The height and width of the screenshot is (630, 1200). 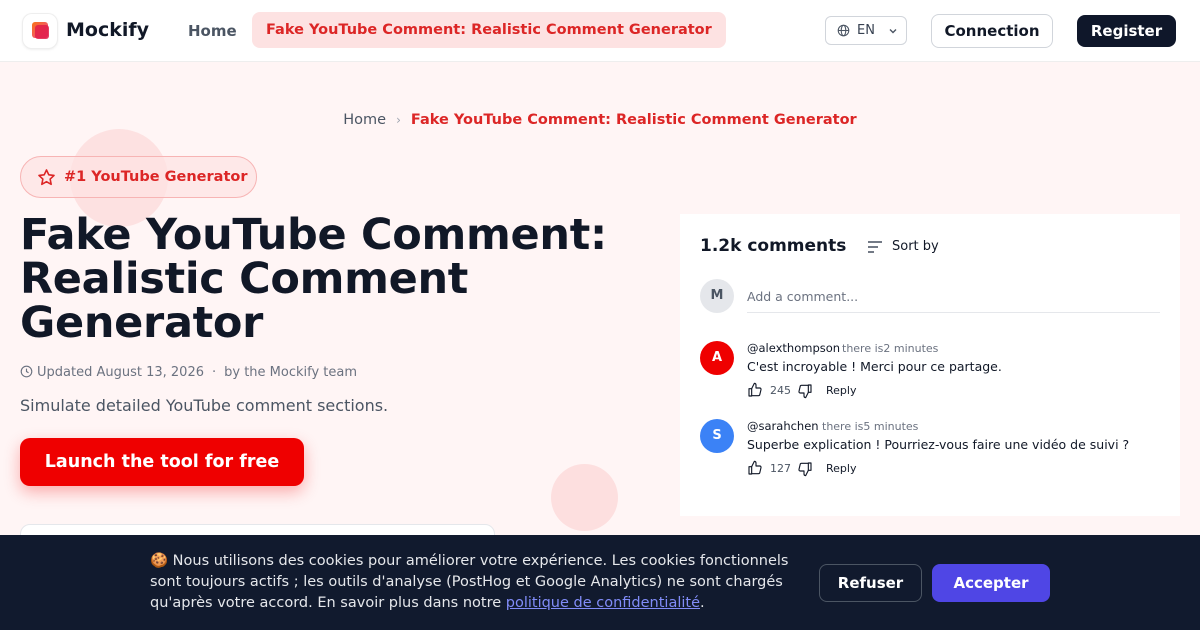 I want to click on comment-time: there is5 minutes, so click(x=870, y=426).